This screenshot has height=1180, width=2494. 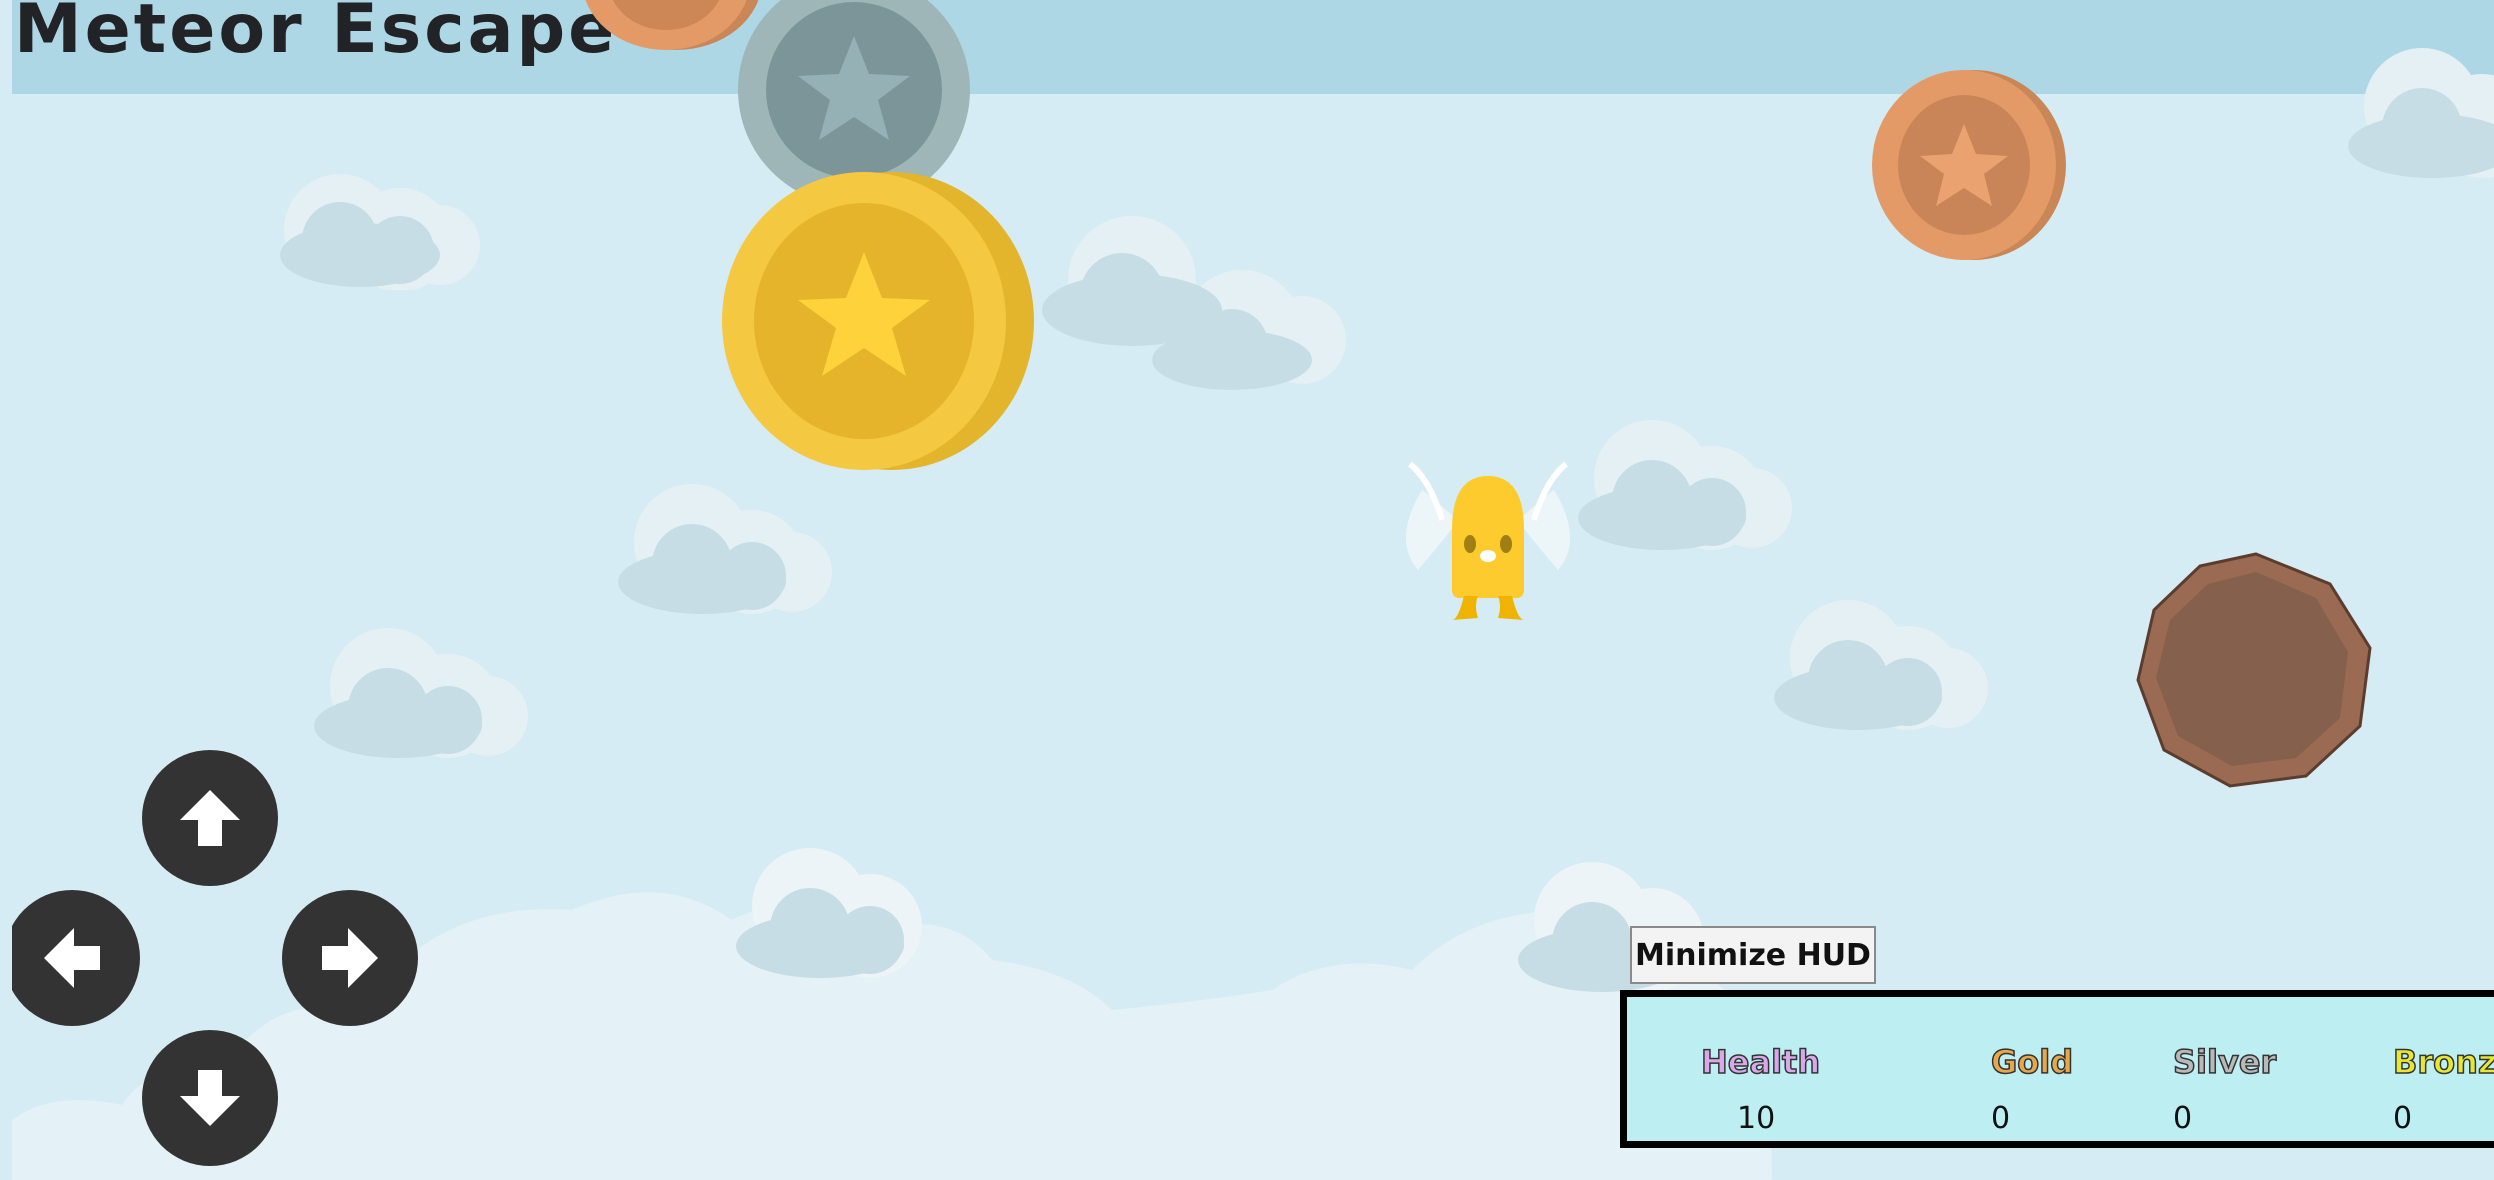 I want to click on move-up-button, so click(x=210, y=818).